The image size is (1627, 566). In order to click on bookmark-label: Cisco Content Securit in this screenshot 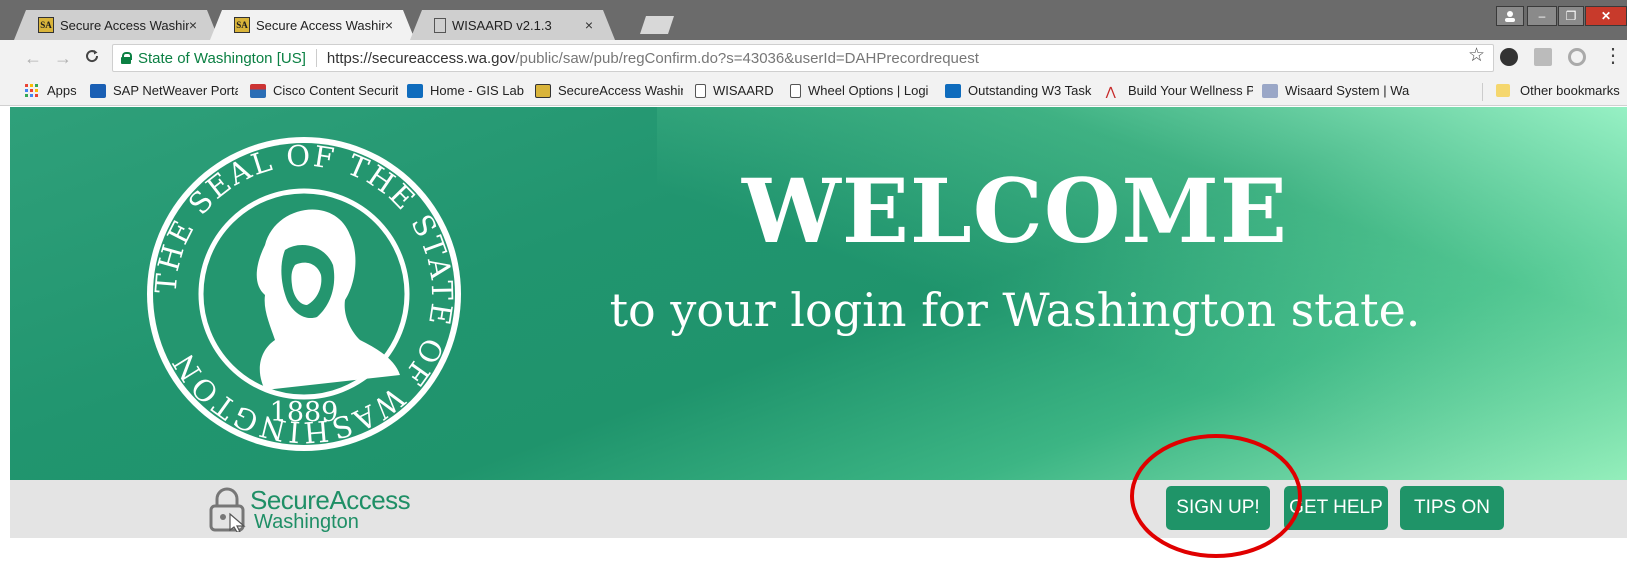, I will do `click(335, 90)`.